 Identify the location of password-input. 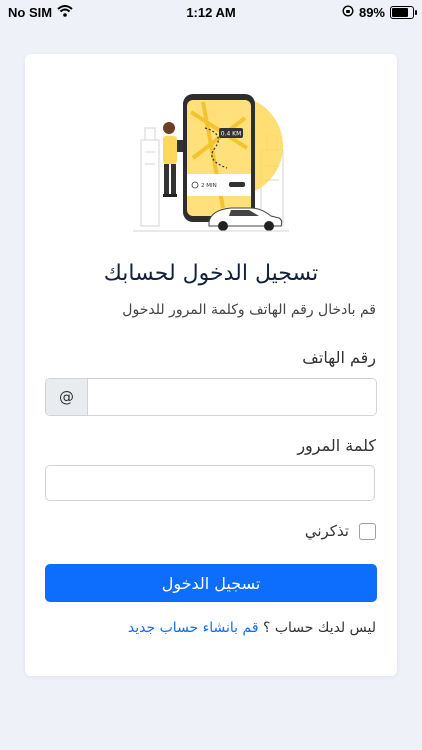
(210, 483).